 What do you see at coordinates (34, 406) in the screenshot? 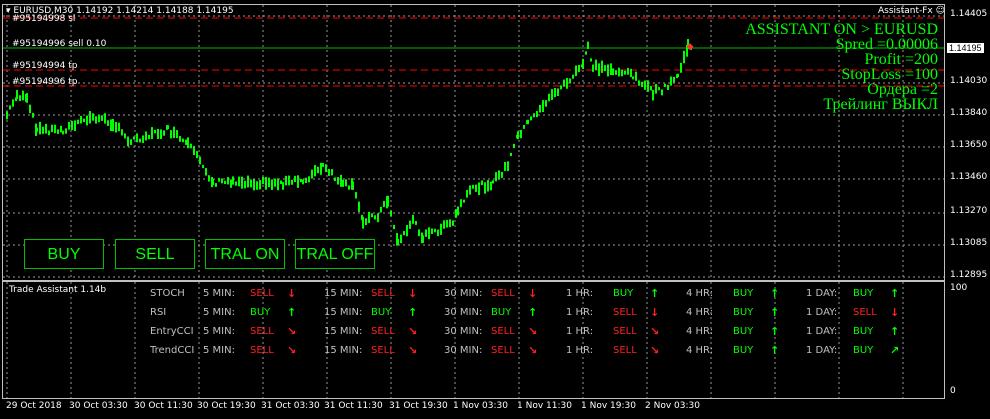
I see `time-tick: 29 Oct 2018` at bounding box center [34, 406].